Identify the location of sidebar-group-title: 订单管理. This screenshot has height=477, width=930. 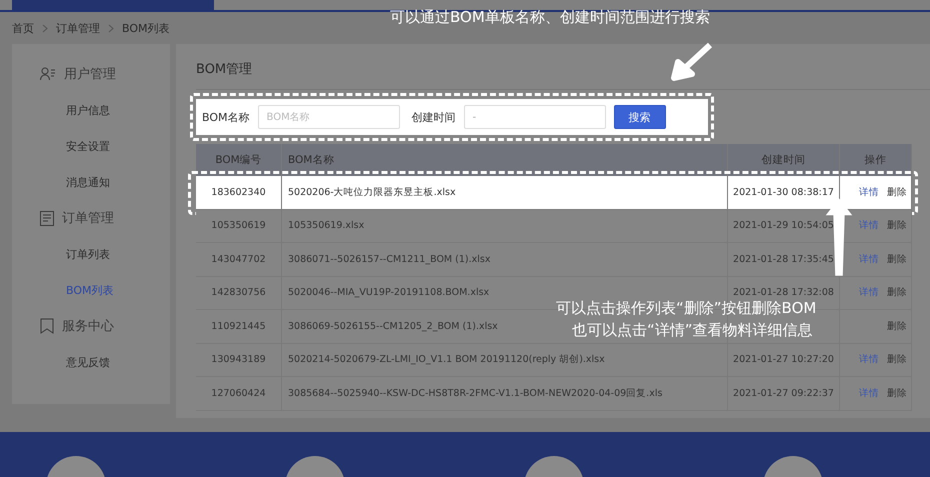
(88, 218).